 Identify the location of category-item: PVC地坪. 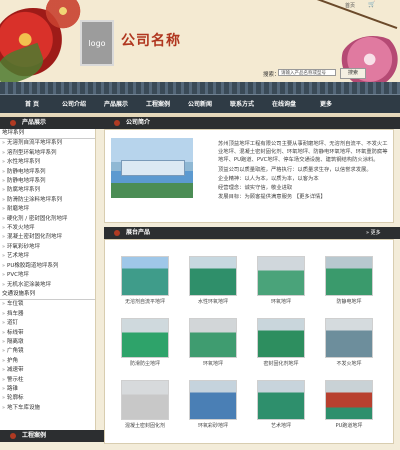
(47, 276).